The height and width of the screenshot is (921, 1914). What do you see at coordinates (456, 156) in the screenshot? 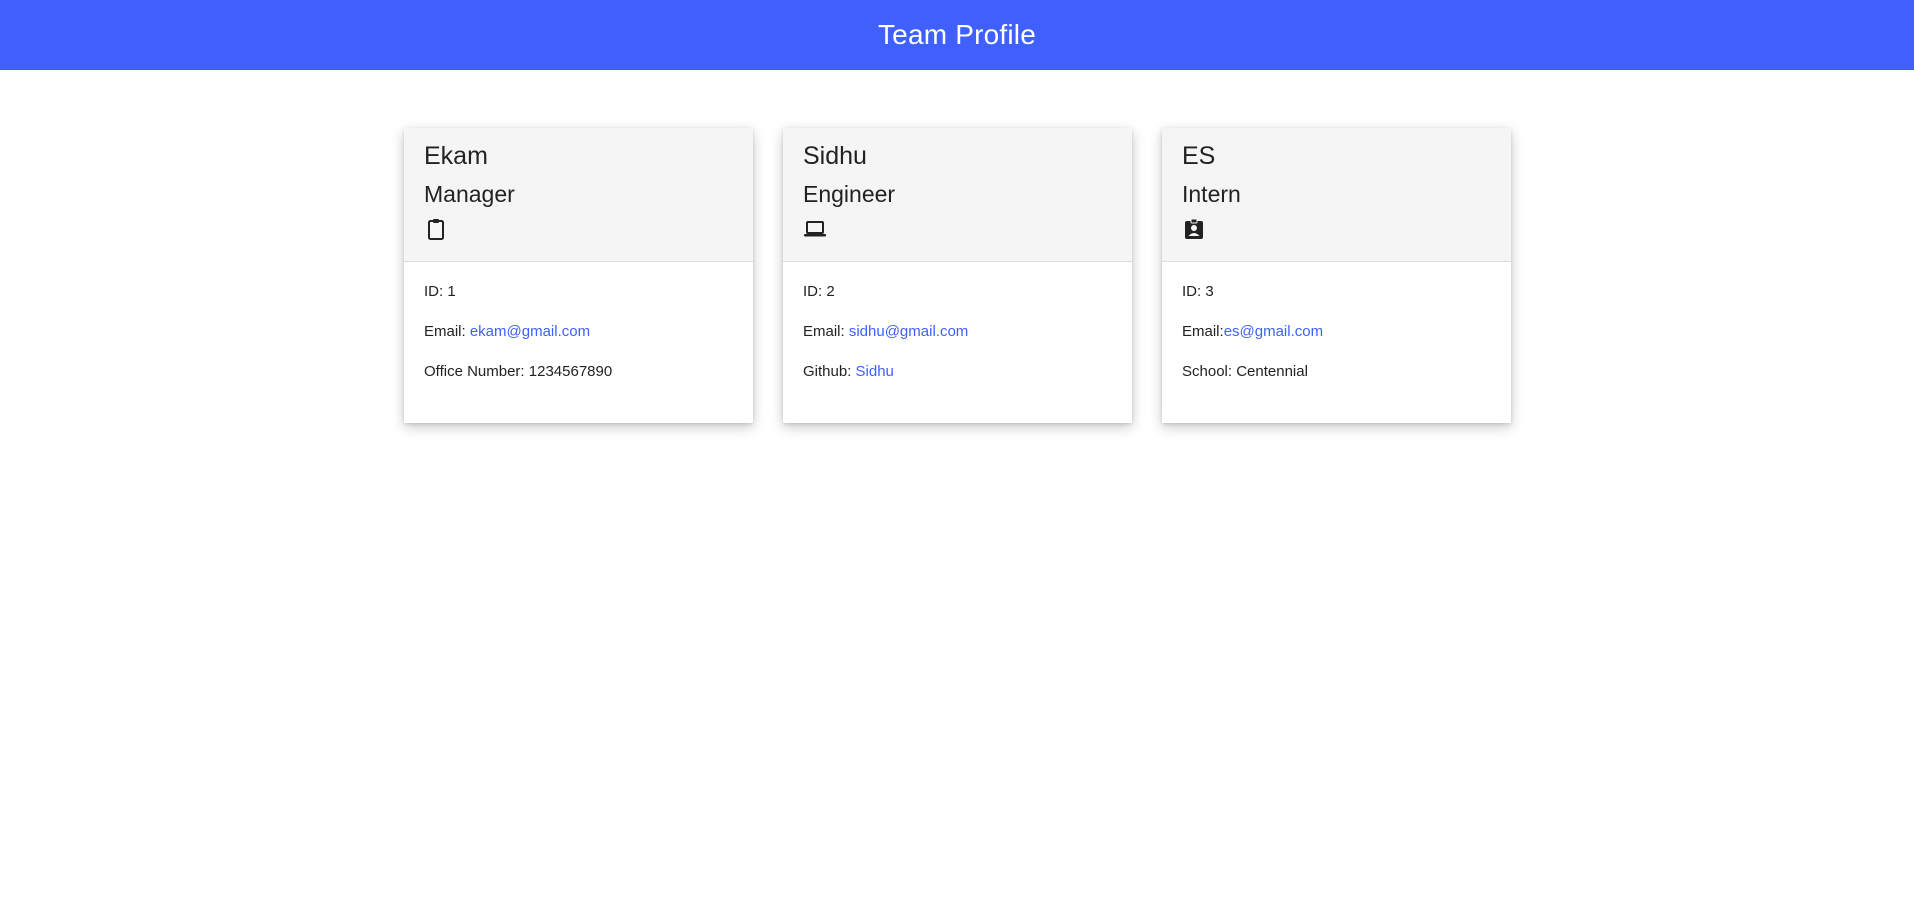
I see `employee-name: Ekam` at bounding box center [456, 156].